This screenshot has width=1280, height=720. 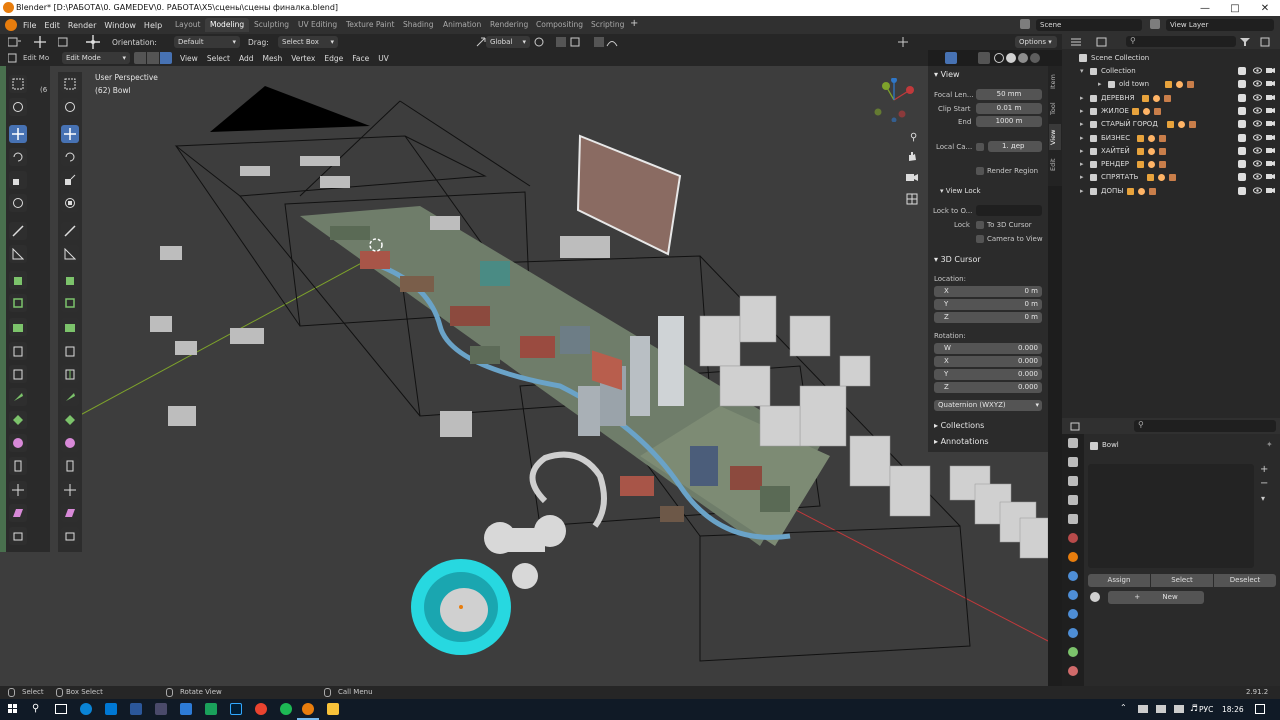 I want to click on menu-render: Render, so click(x=82, y=25).